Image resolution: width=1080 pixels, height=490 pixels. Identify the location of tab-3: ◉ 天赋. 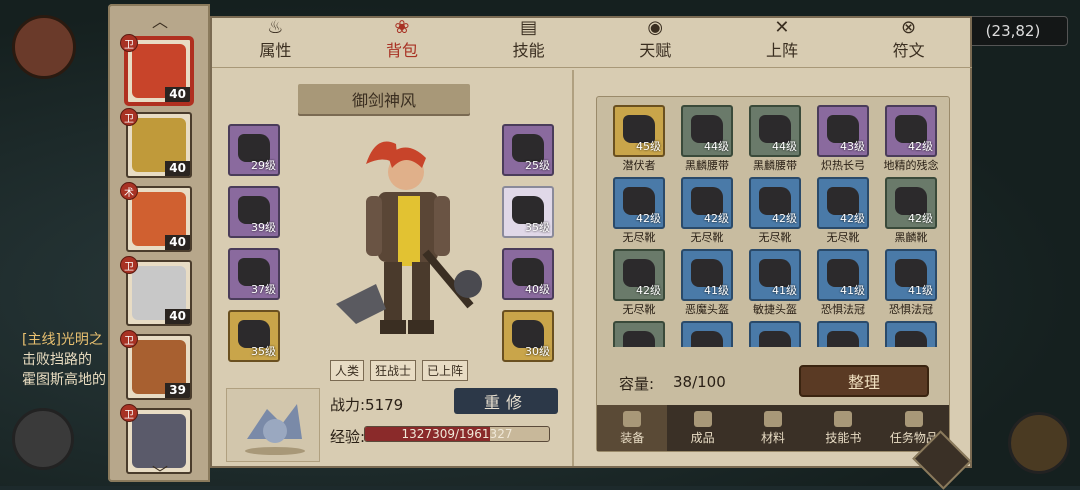
(655, 39).